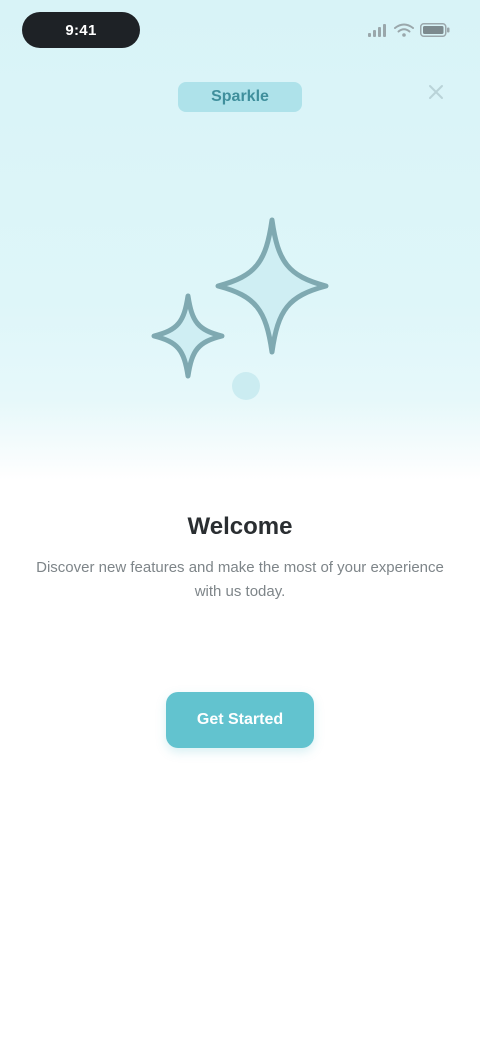 This screenshot has height=1040, width=480. What do you see at coordinates (404, 30) in the screenshot?
I see `wifi-icon` at bounding box center [404, 30].